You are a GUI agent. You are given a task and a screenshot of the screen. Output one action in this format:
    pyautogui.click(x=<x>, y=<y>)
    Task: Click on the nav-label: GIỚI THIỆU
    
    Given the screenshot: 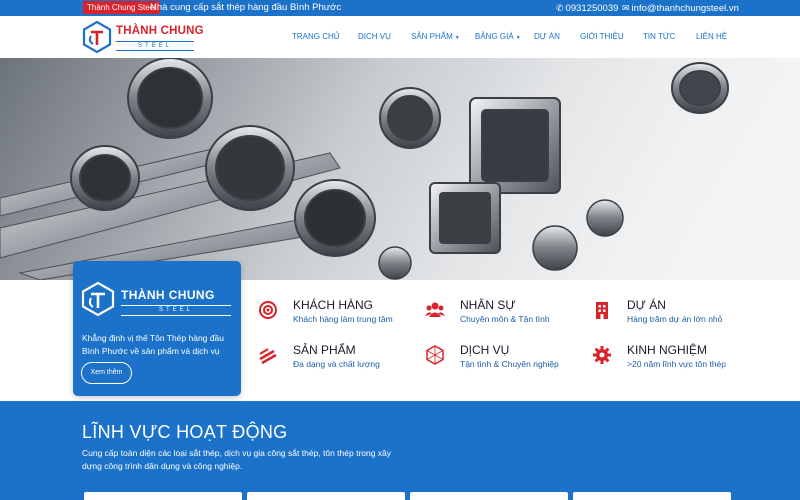 What is the action you would take?
    pyautogui.click(x=602, y=36)
    